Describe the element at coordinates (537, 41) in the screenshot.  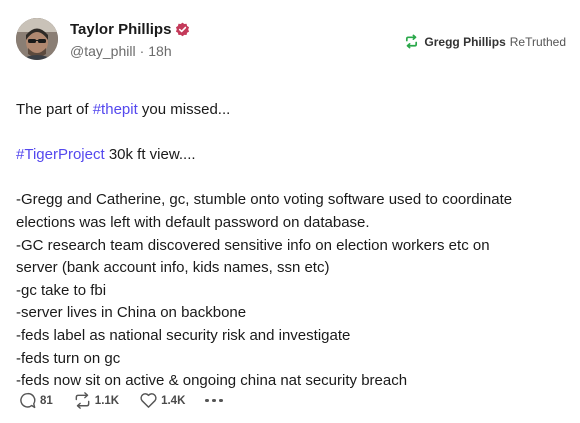
I see `retruth-label: ReTruthed` at that location.